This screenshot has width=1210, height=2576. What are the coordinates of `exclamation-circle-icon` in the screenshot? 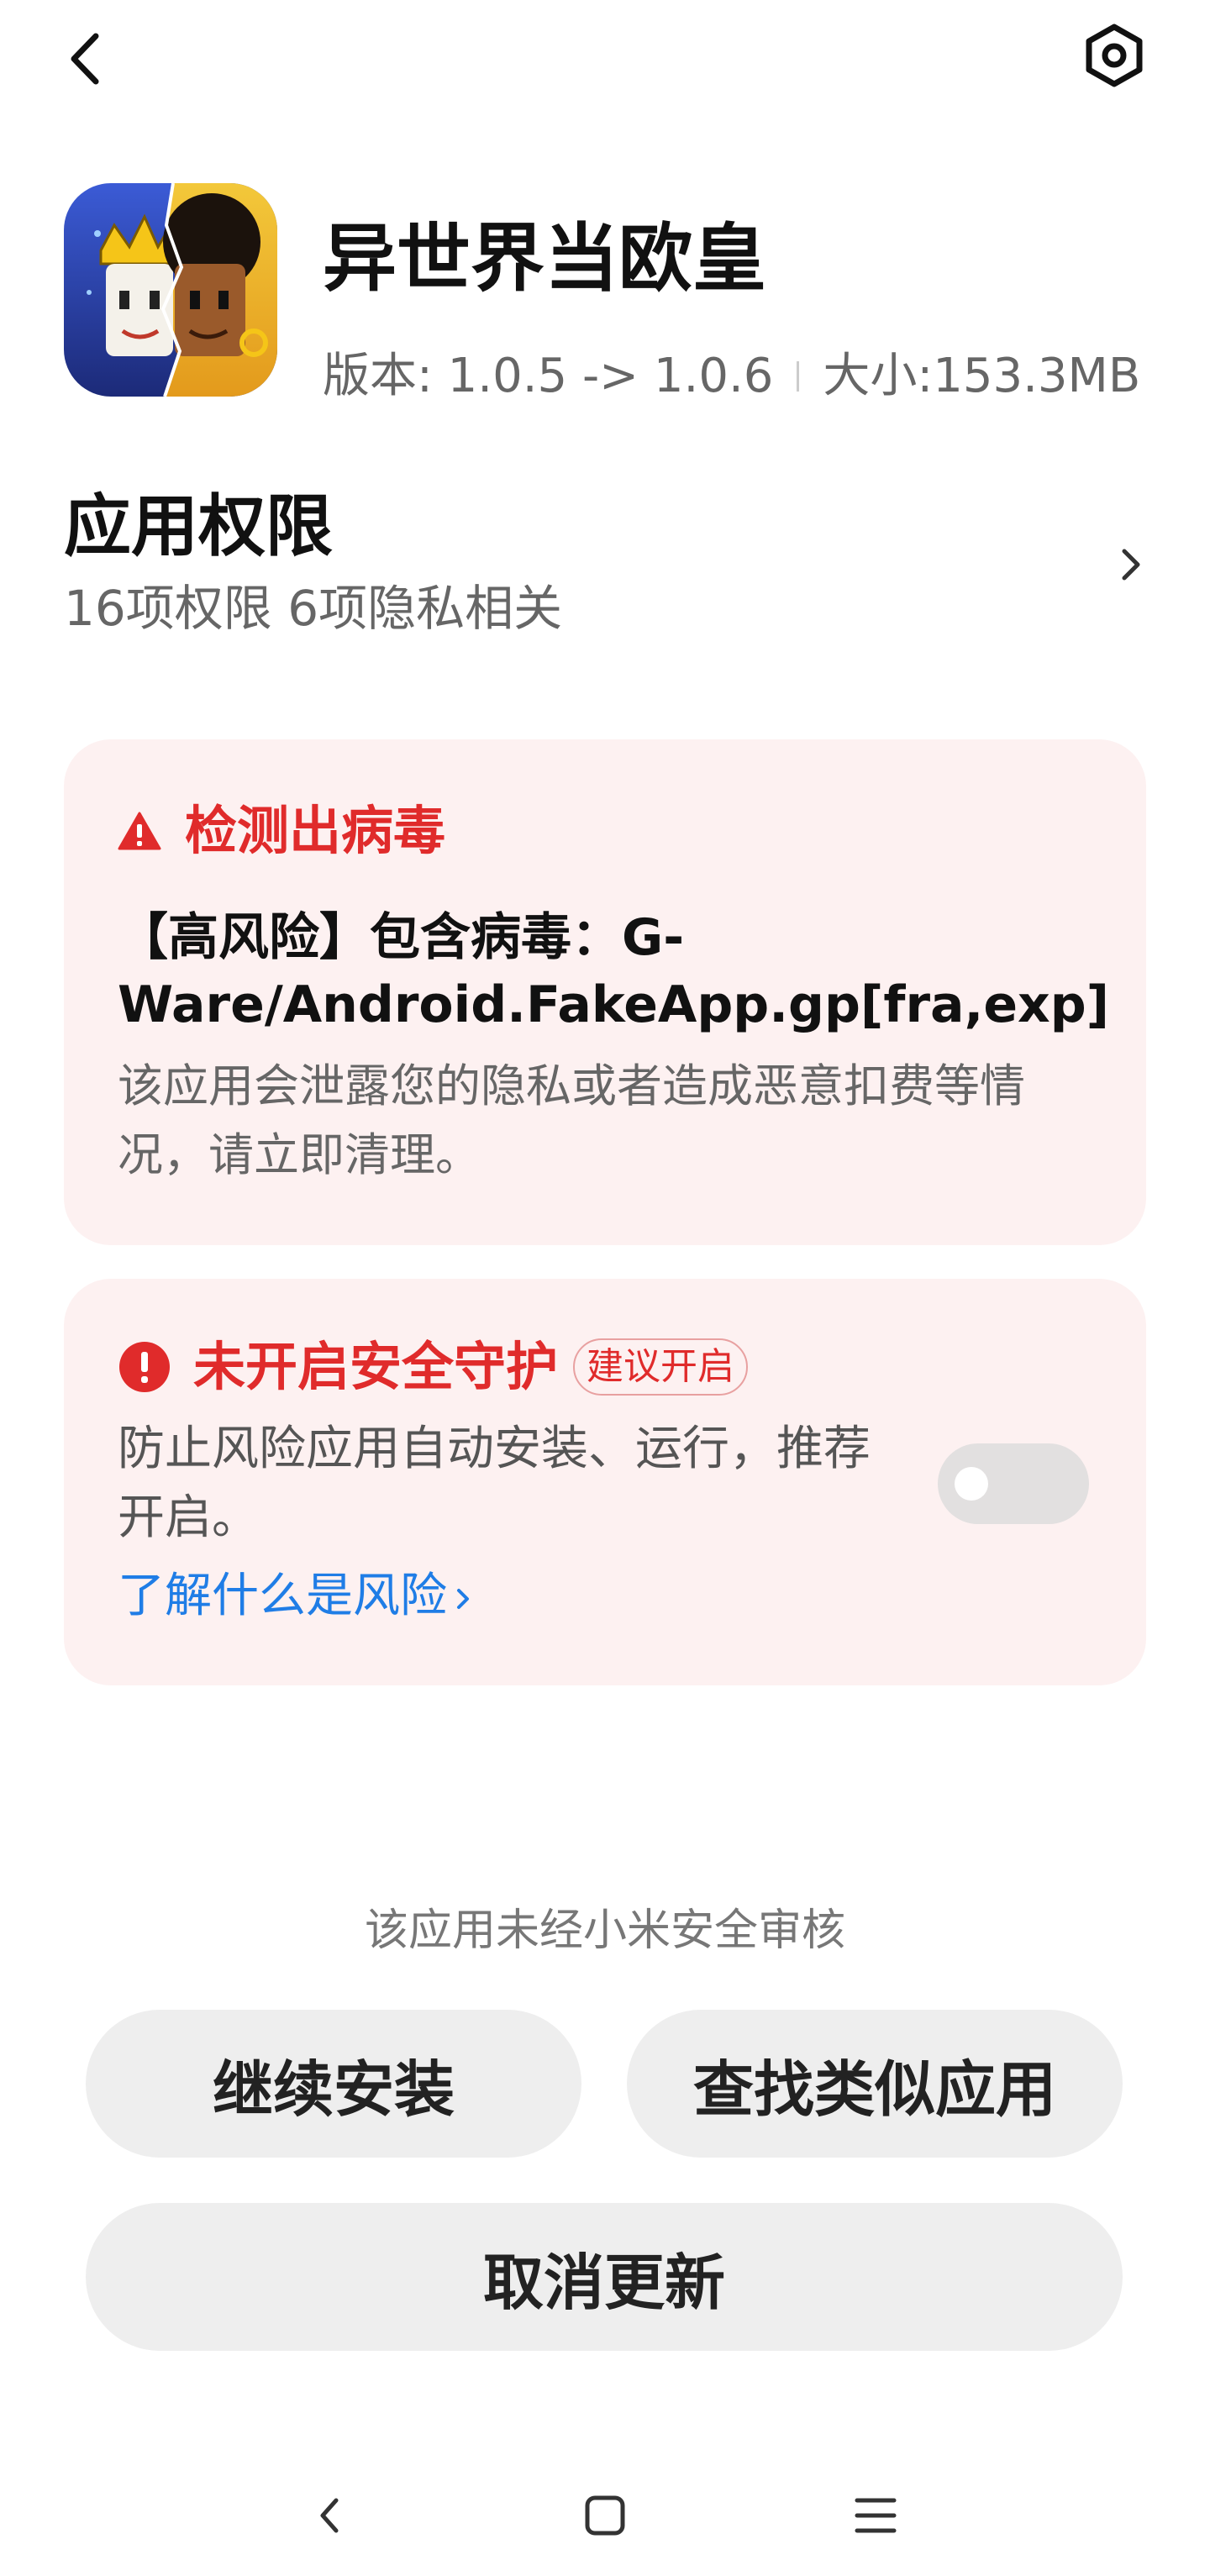 It's located at (144, 1367).